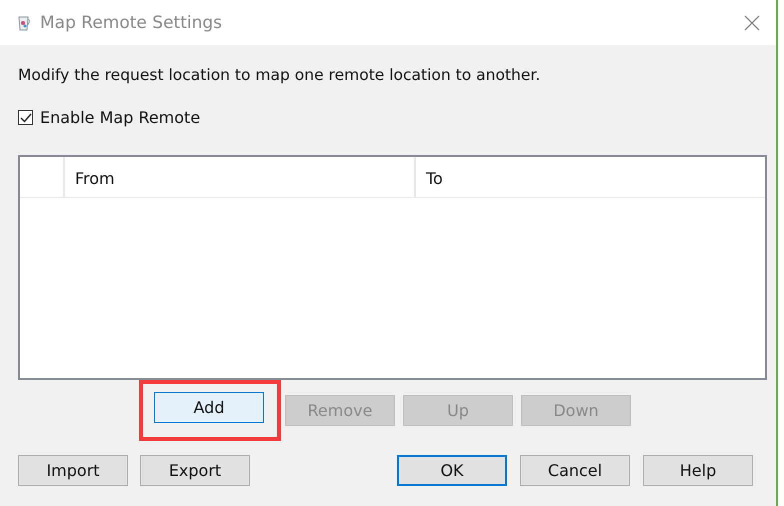 The height and width of the screenshot is (506, 784). I want to click on column-header: To, so click(590, 177).